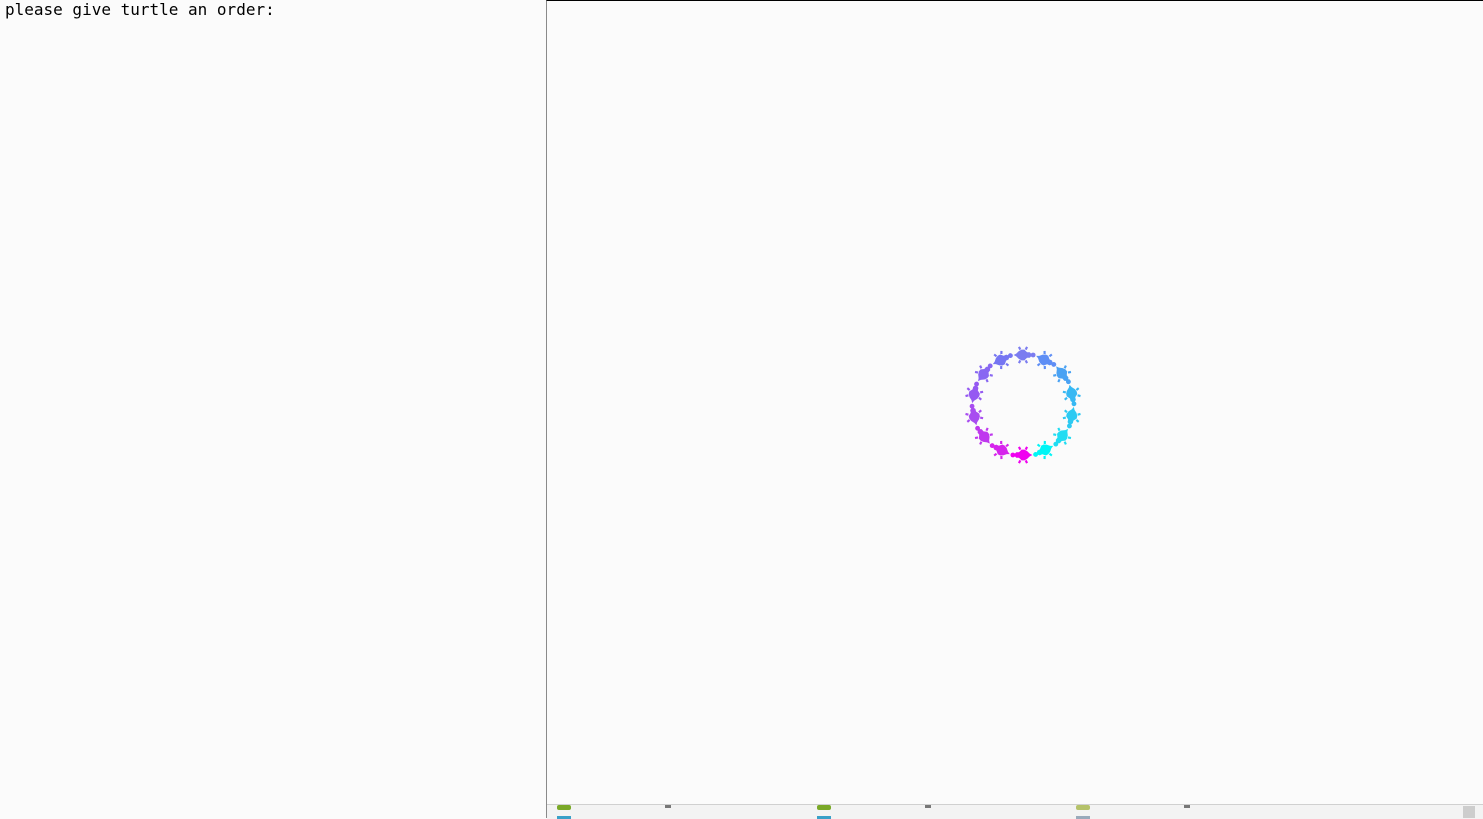 This screenshot has width=1483, height=819. I want to click on taskbar-strip, so click(1015, 811).